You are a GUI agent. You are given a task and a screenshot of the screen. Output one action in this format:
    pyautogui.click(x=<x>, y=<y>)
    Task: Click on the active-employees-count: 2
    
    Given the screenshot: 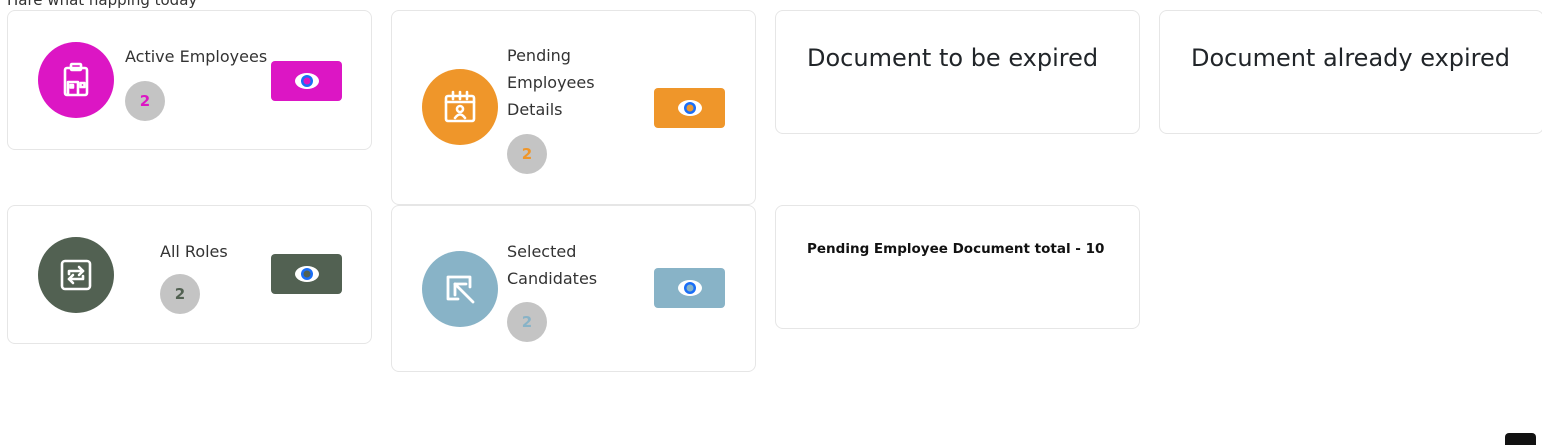 What is the action you would take?
    pyautogui.click(x=145, y=101)
    